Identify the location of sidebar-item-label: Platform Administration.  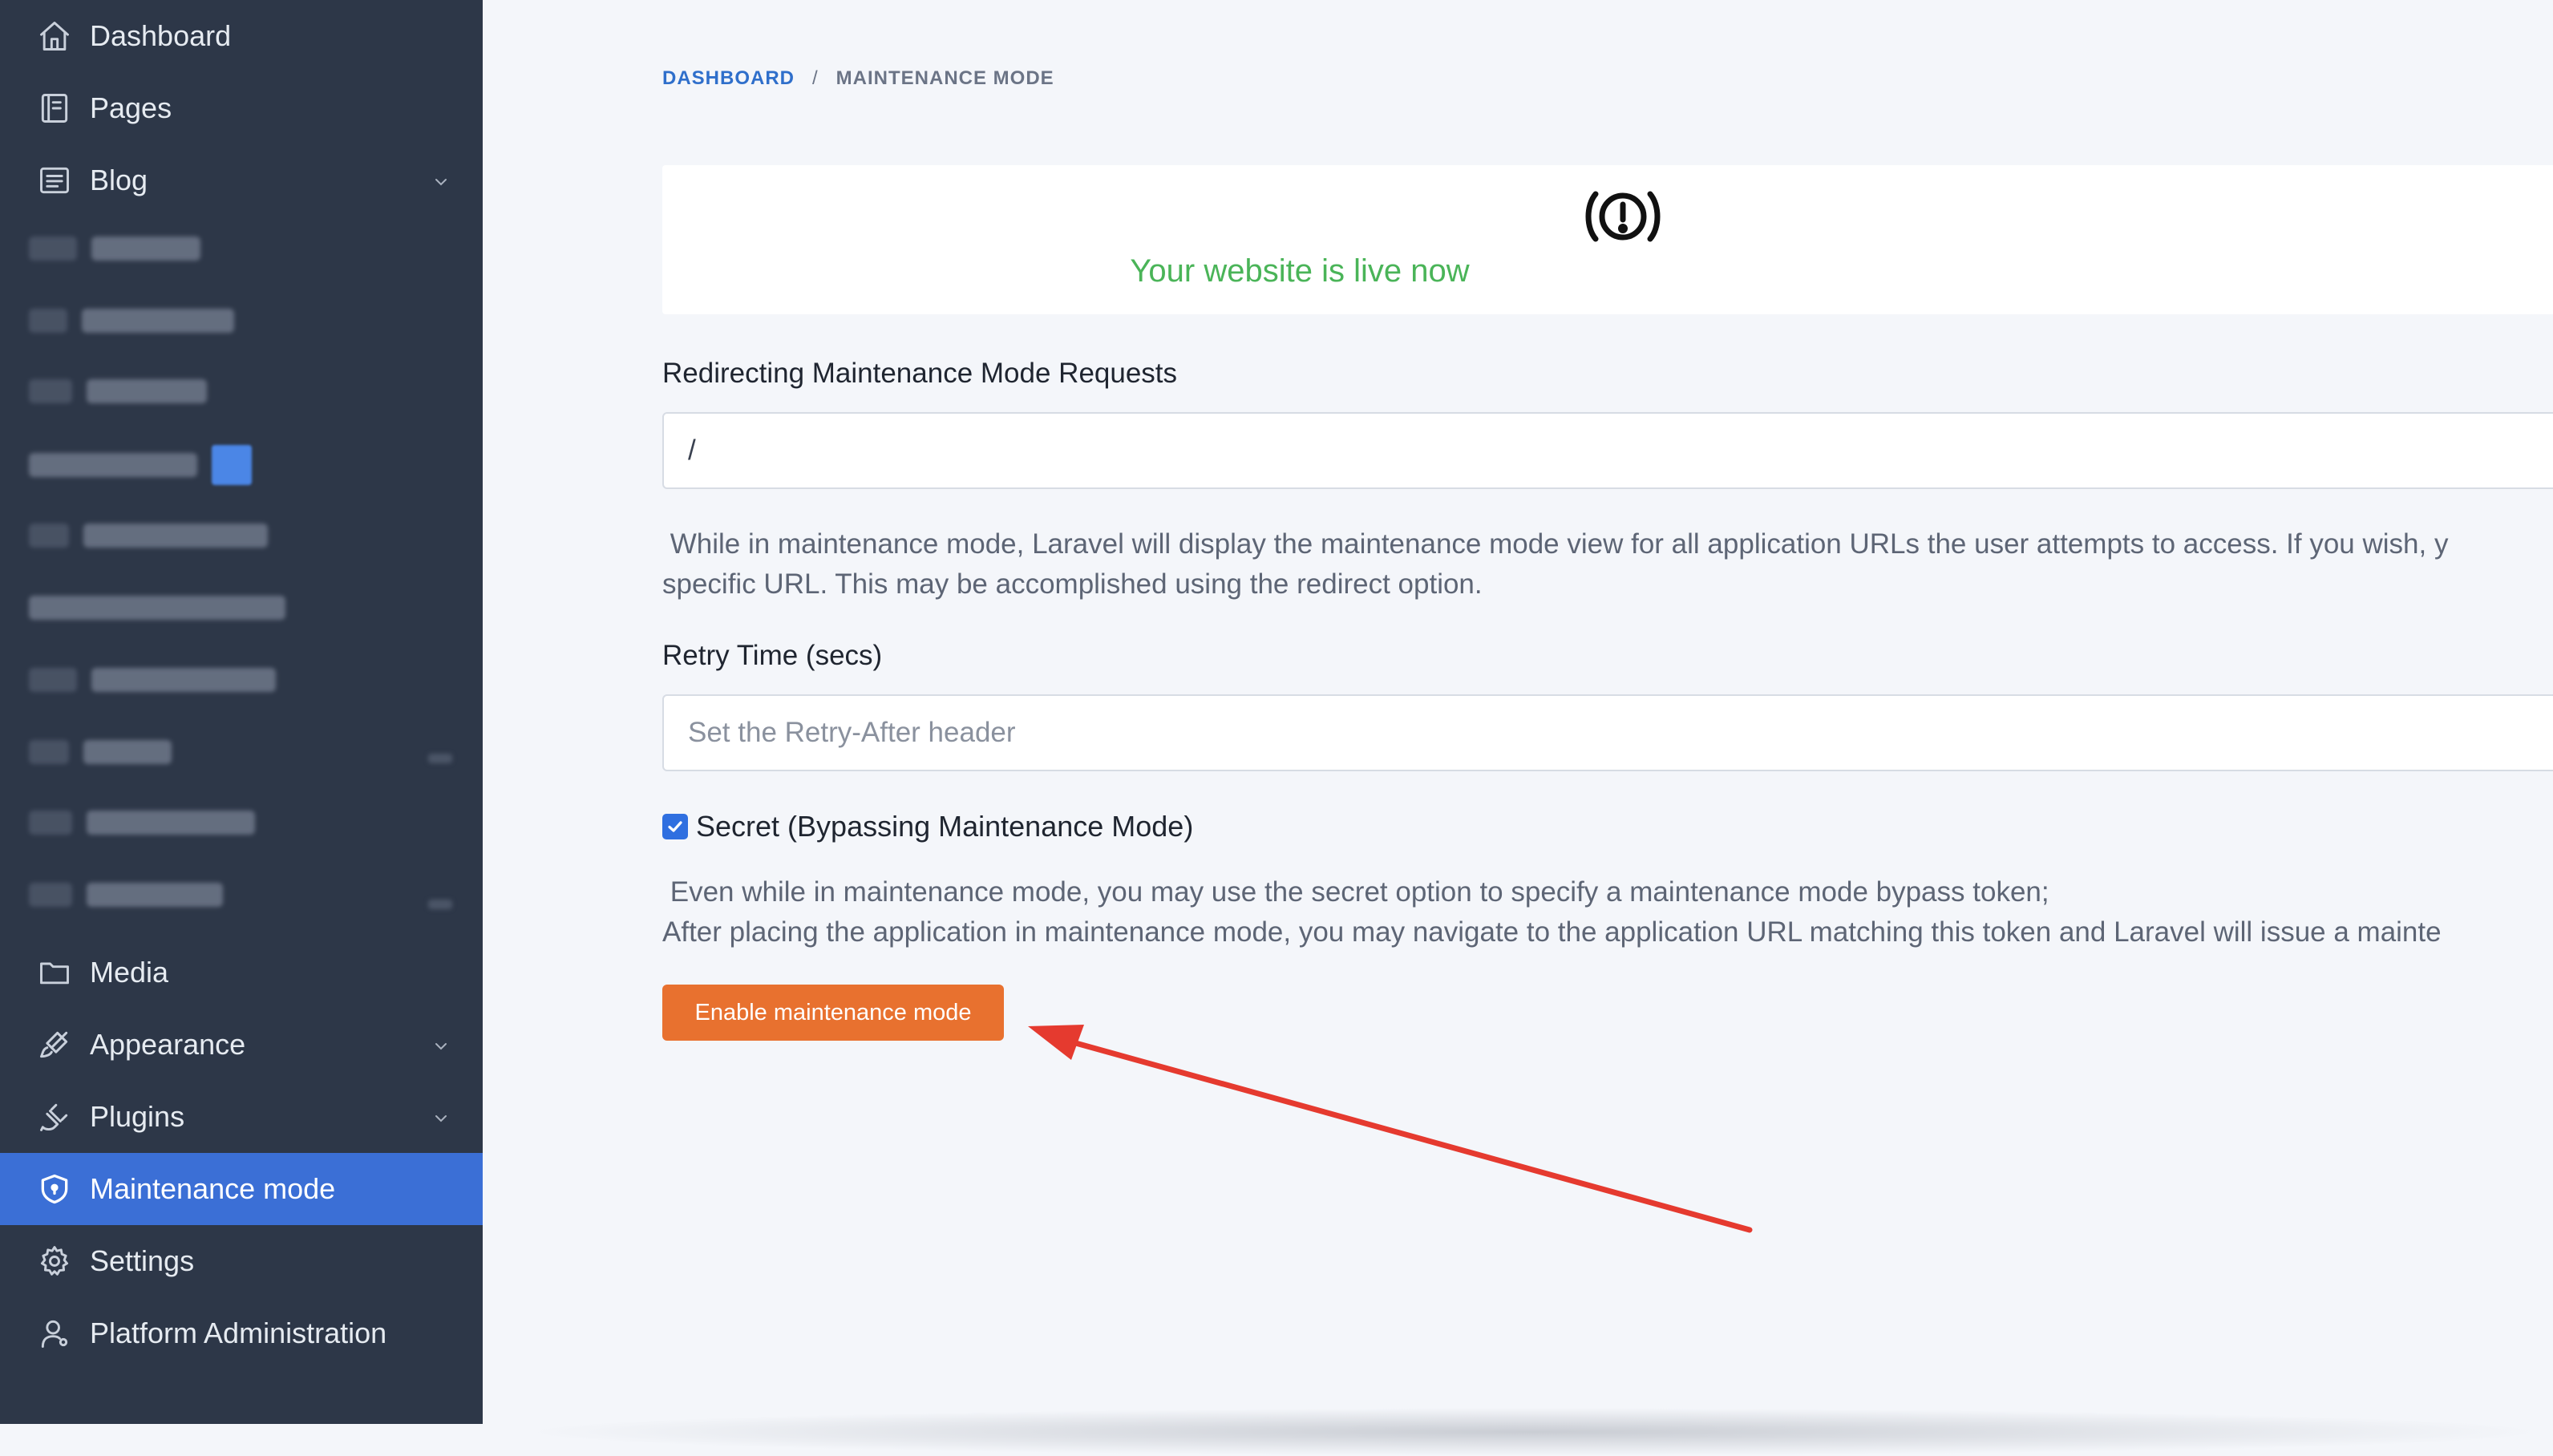
(238, 1332).